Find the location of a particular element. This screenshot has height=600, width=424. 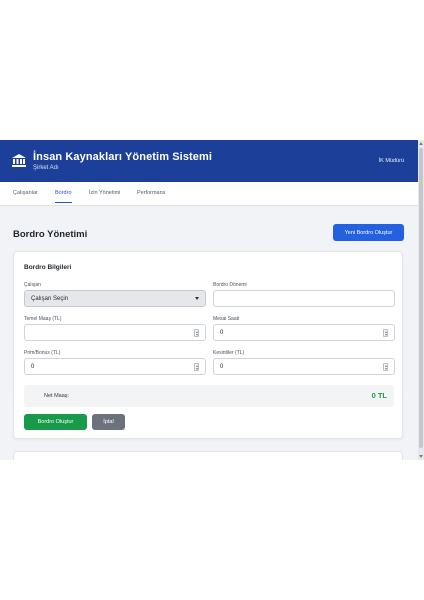

employee-select: Çalışan Seçin is located at coordinates (115, 298).